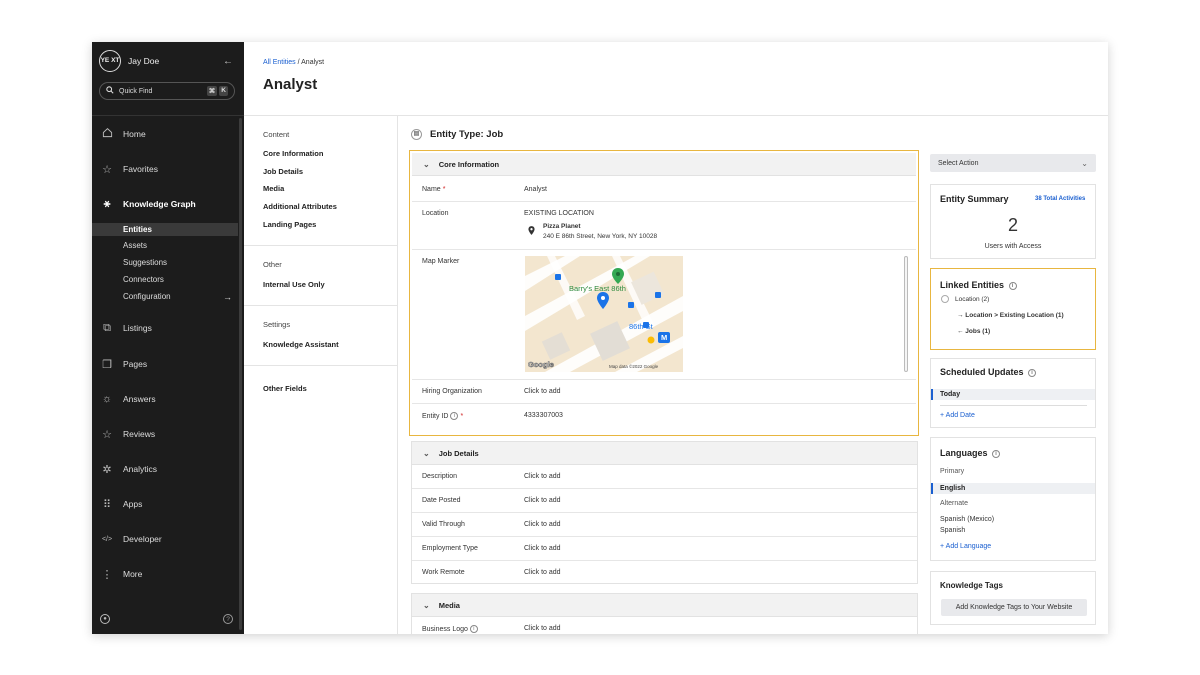 The height and width of the screenshot is (675, 1200). What do you see at coordinates (105, 619) in the screenshot?
I see `account-icon: ●` at bounding box center [105, 619].